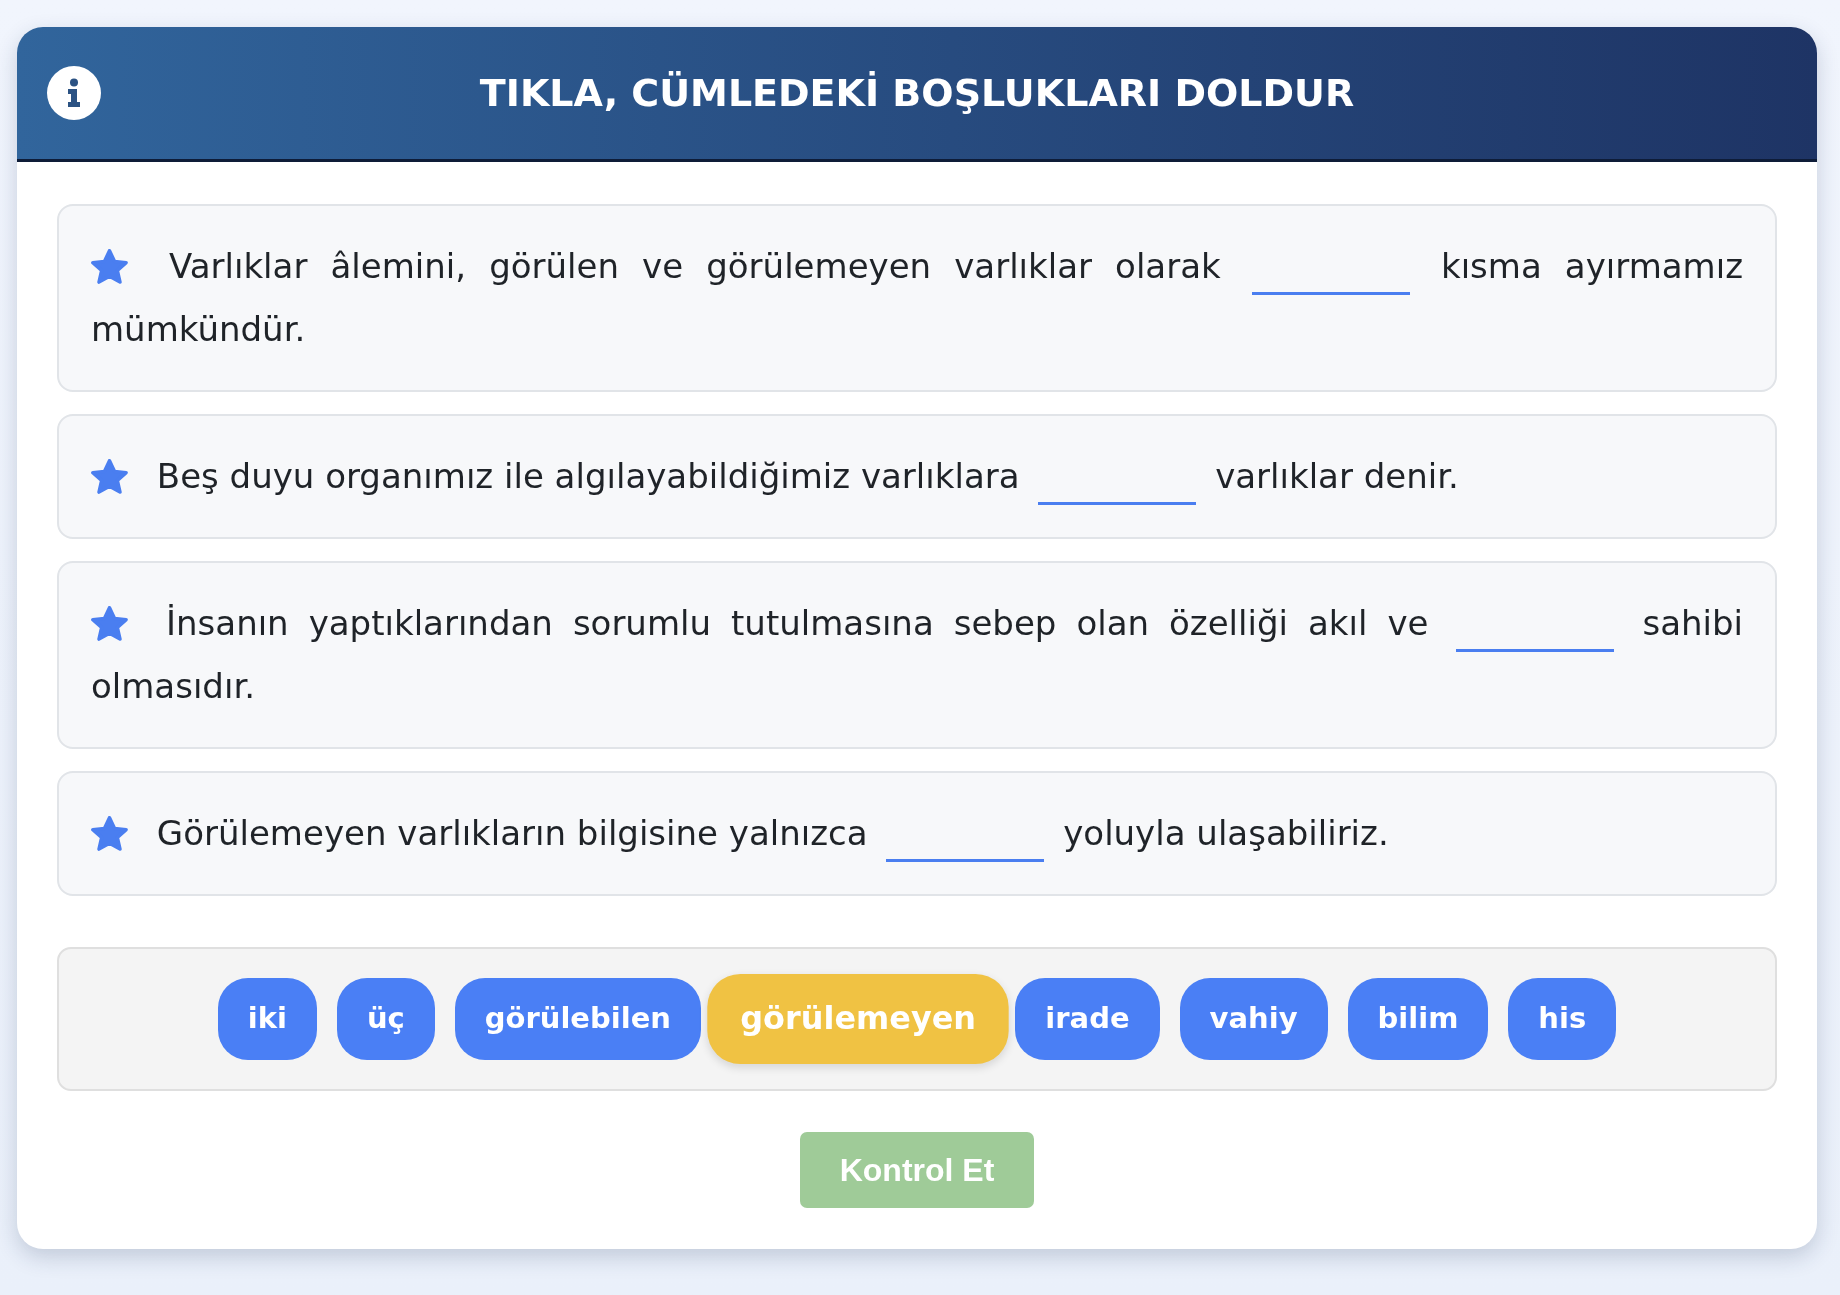  I want to click on sentence-text: kısma ayırmamız, so click(1591, 266).